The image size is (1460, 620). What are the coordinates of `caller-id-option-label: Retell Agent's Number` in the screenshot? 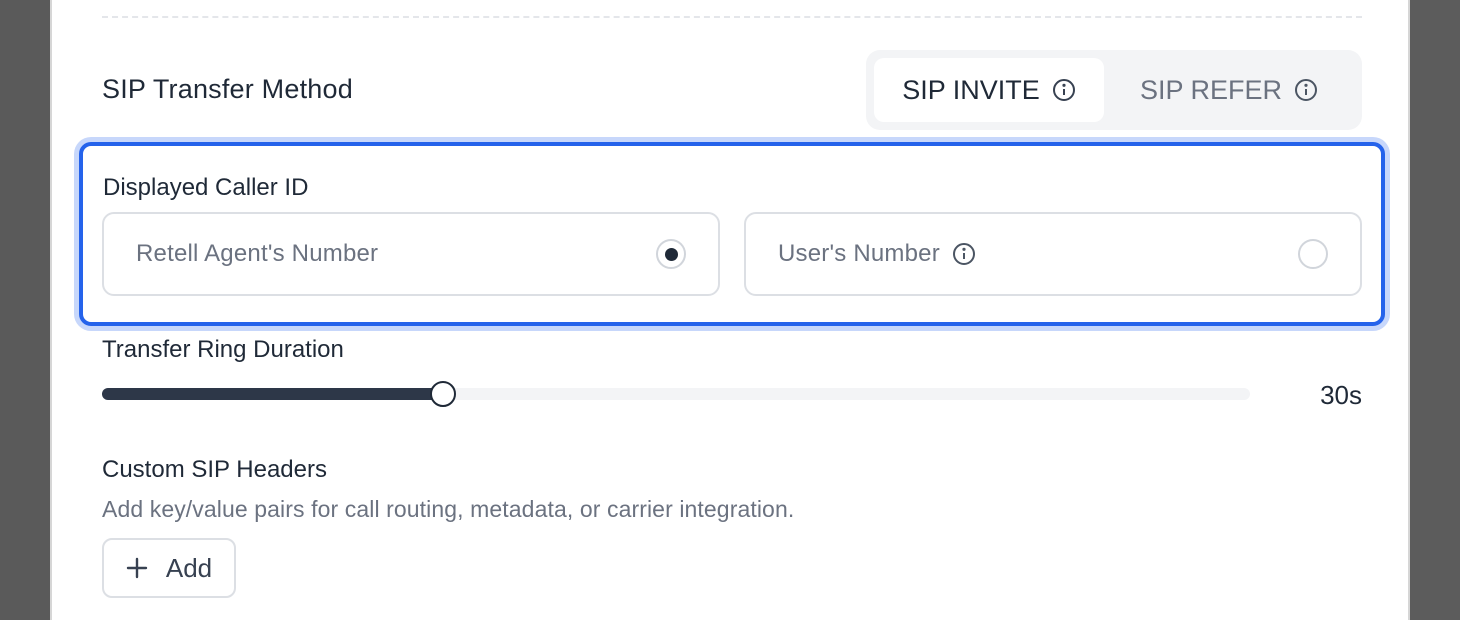 It's located at (257, 253).